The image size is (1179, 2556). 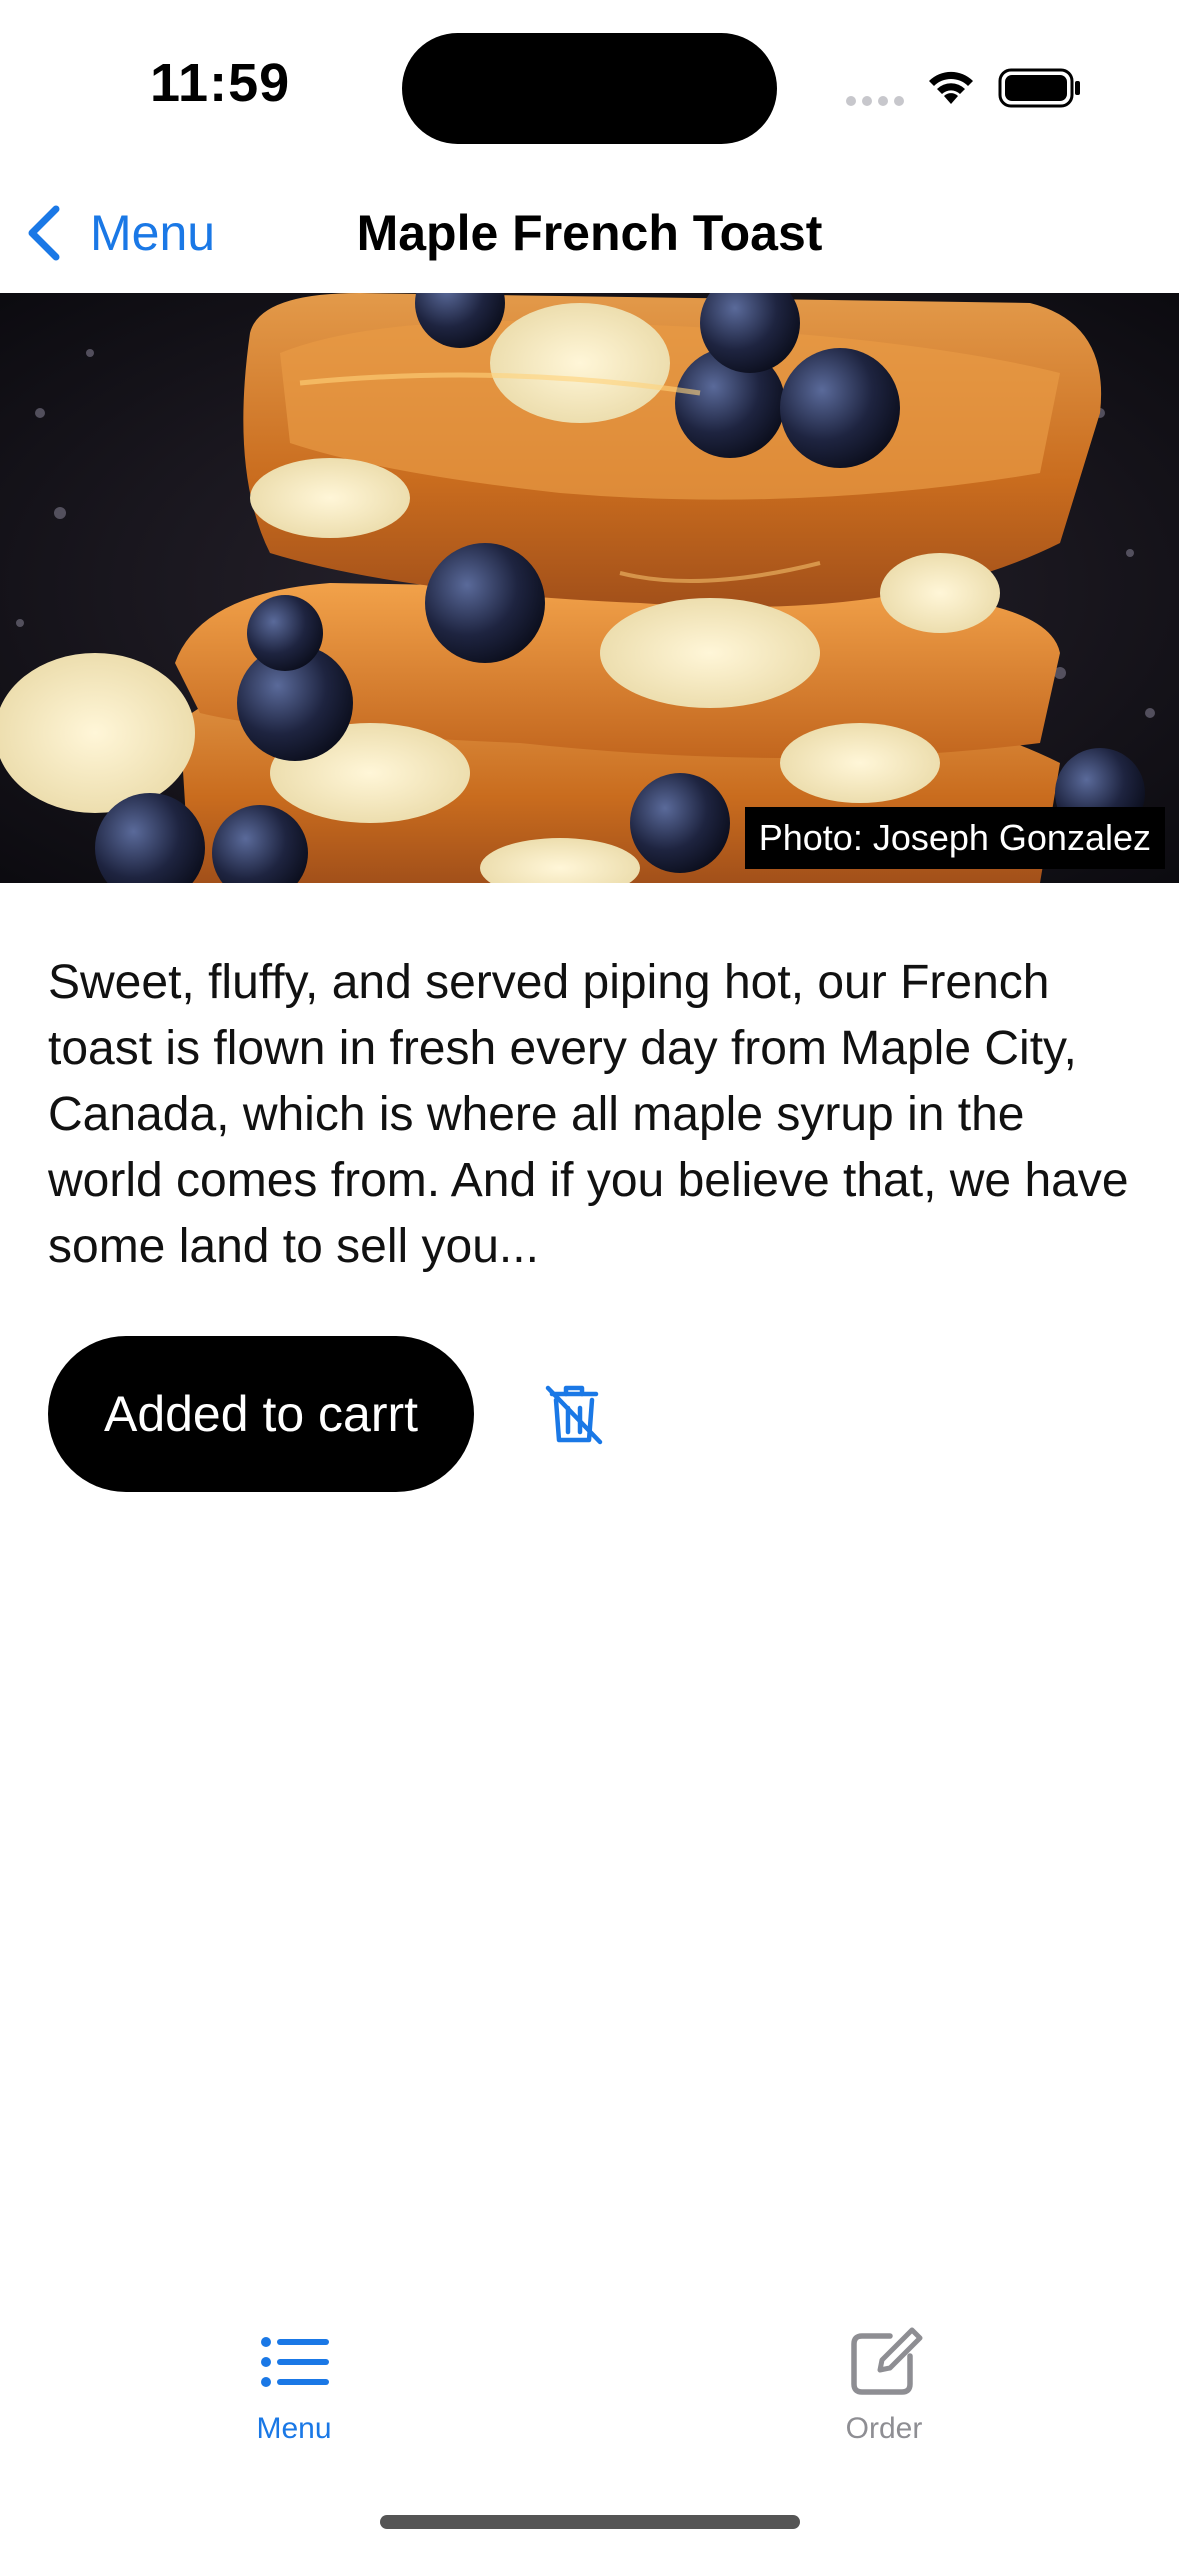 What do you see at coordinates (153, 233) in the screenshot?
I see `back-button-label: Menu` at bounding box center [153, 233].